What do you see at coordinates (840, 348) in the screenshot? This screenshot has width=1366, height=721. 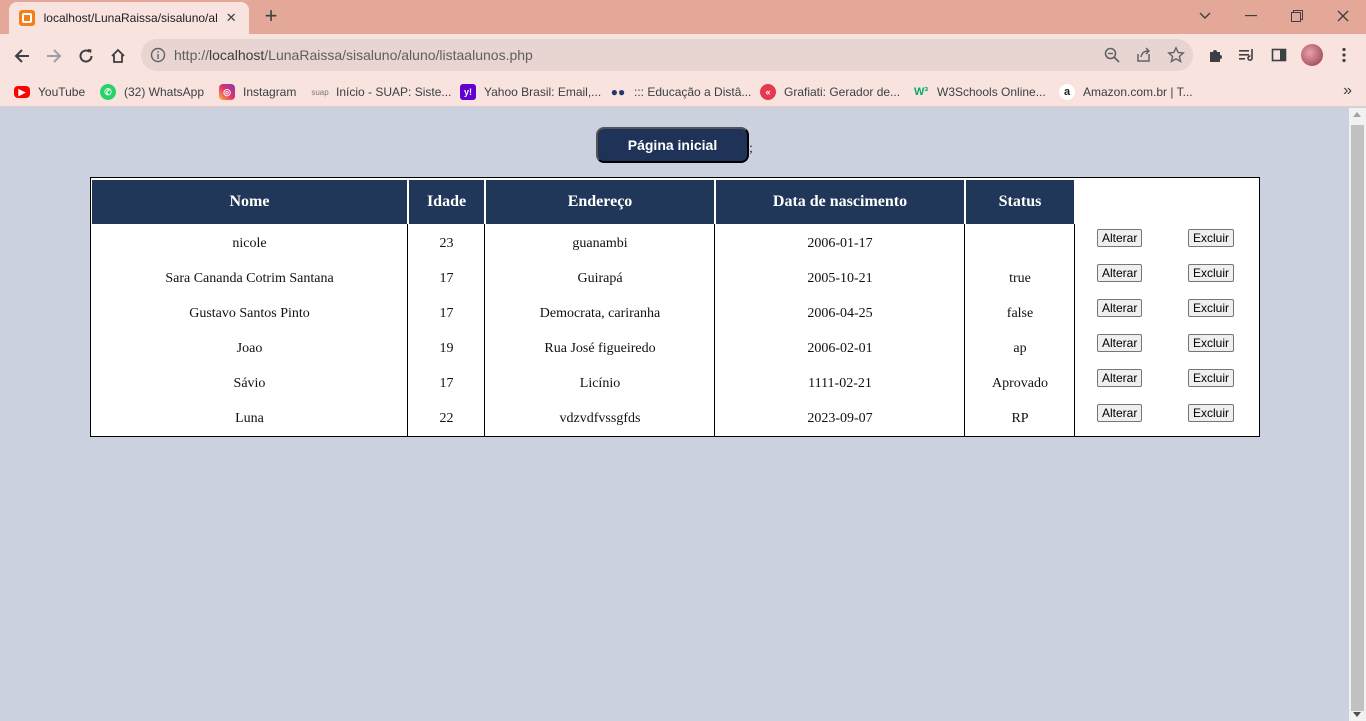 I see `cell-data-nascimento: 2006-02-01` at bounding box center [840, 348].